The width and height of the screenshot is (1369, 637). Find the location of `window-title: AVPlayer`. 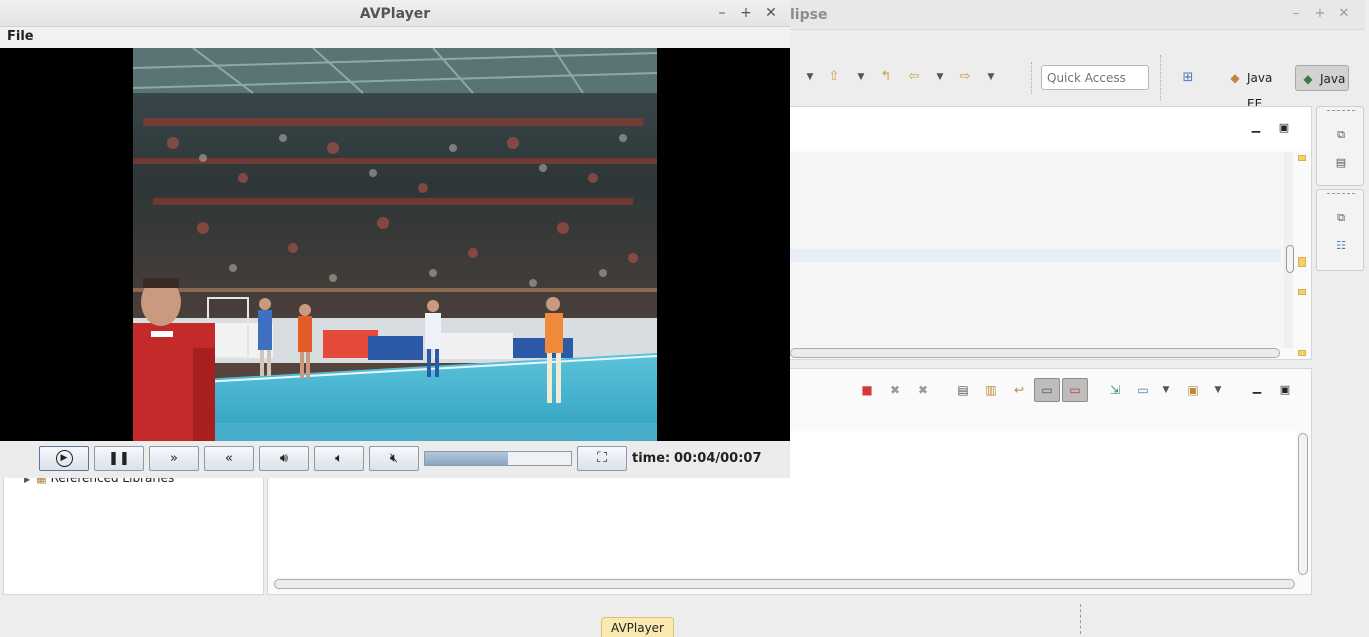

window-title: AVPlayer is located at coordinates (395, 14).